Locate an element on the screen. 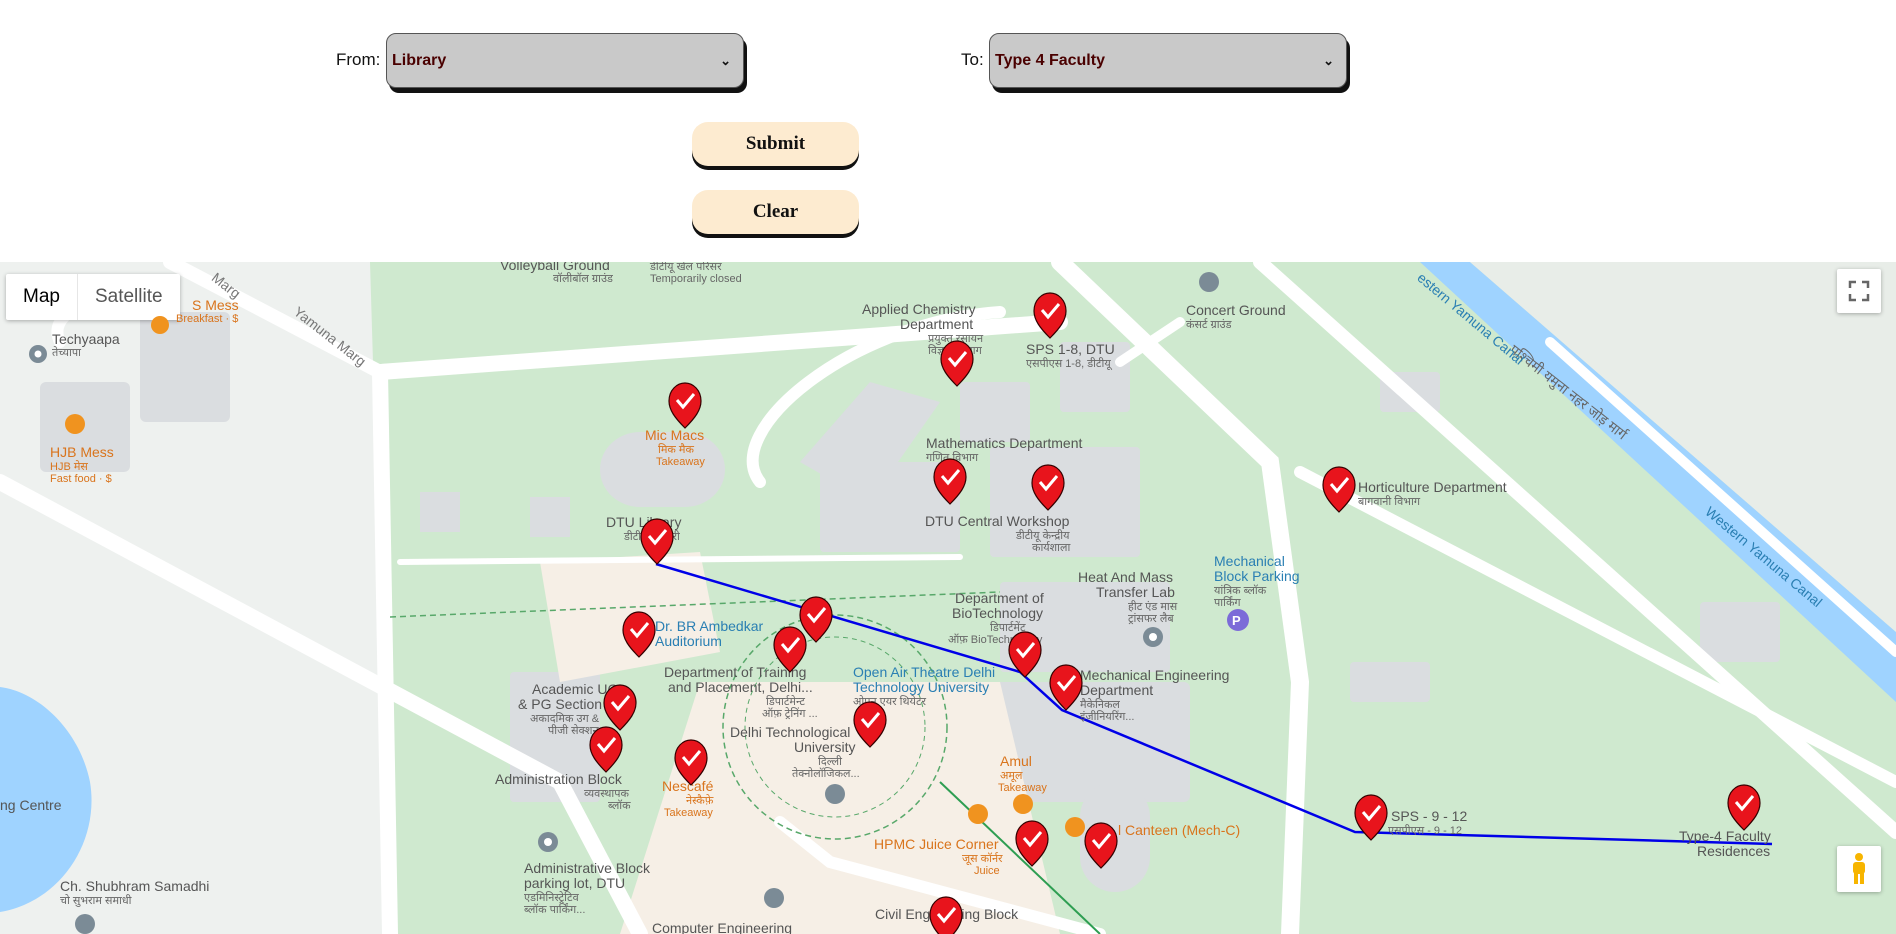  to-select-value: Type 4 Faculty is located at coordinates (1050, 60).